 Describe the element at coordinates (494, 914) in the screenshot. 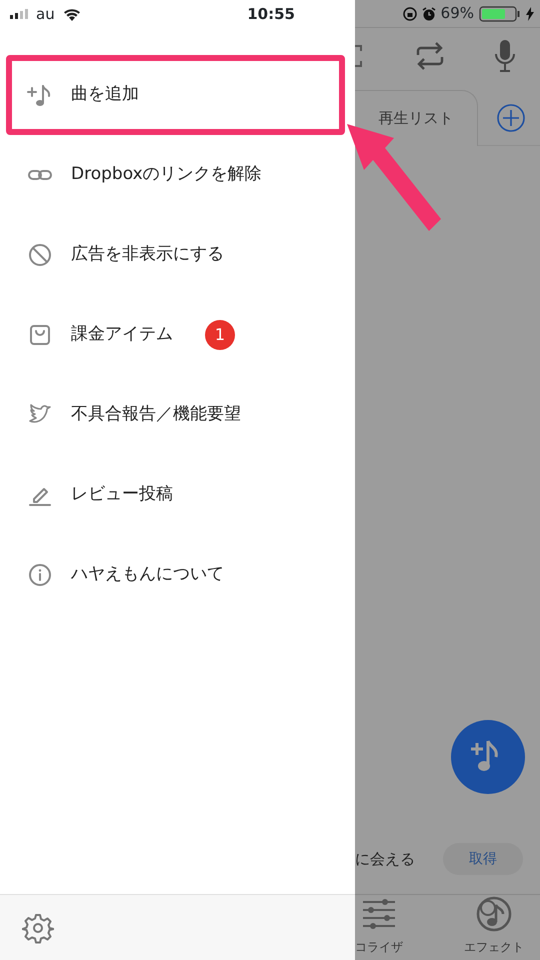

I see `music-effect-icon` at that location.